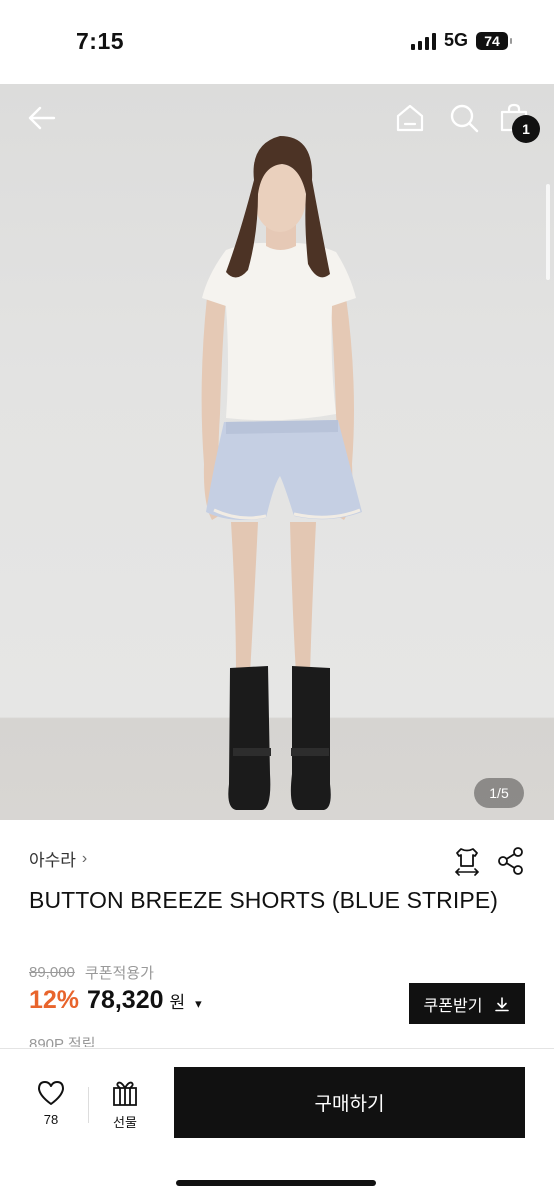 The width and height of the screenshot is (554, 1201). I want to click on status-time: 7:15, so click(100, 41).